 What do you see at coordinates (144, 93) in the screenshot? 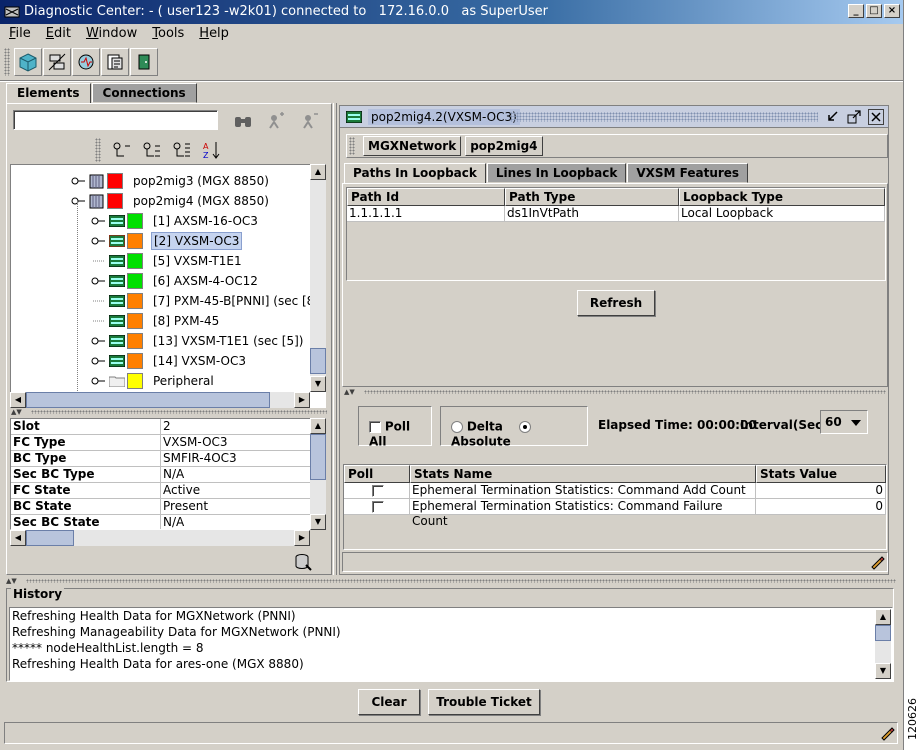
I see `tab-connections: Connections` at bounding box center [144, 93].